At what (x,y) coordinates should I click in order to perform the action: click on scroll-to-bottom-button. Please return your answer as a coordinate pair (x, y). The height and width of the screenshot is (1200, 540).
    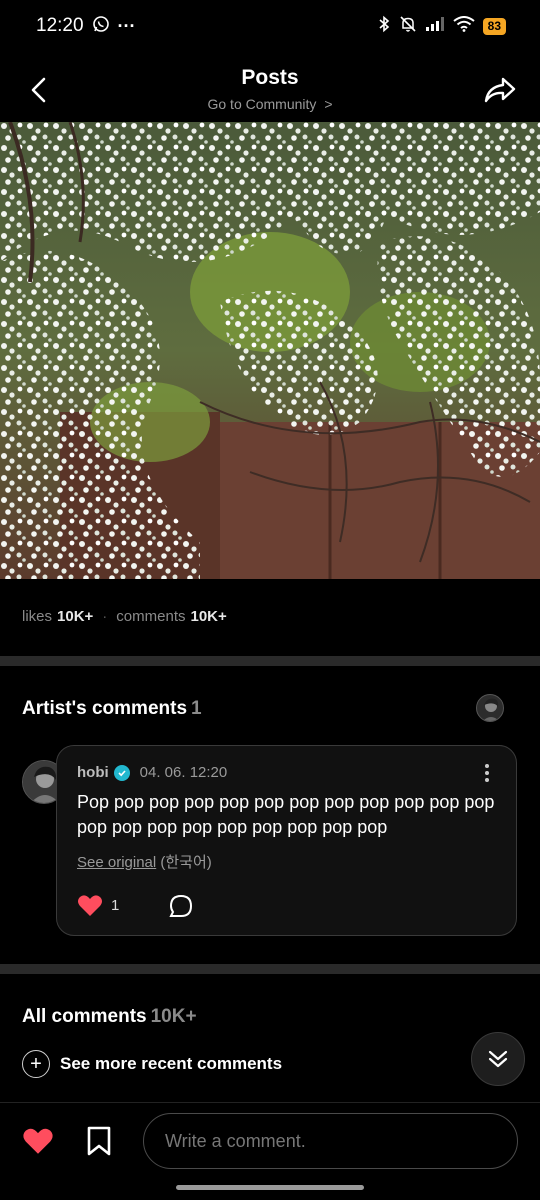
    Looking at the image, I should click on (498, 1059).